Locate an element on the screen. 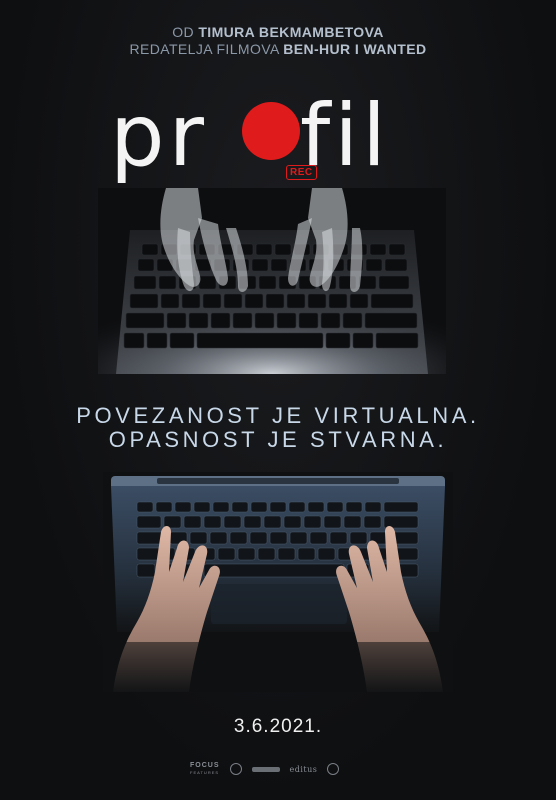 Image resolution: width=556 pixels, height=800 pixels. distributor-logos: FOCUS FEATURES editus is located at coordinates (280, 769).